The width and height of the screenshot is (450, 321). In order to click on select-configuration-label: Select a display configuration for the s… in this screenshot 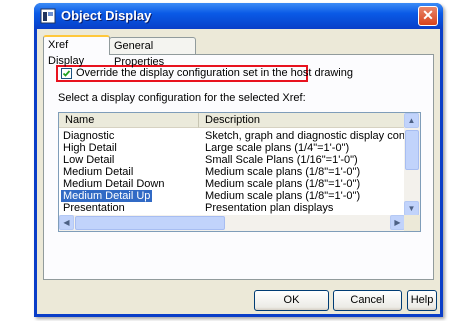, I will do `click(182, 98)`.